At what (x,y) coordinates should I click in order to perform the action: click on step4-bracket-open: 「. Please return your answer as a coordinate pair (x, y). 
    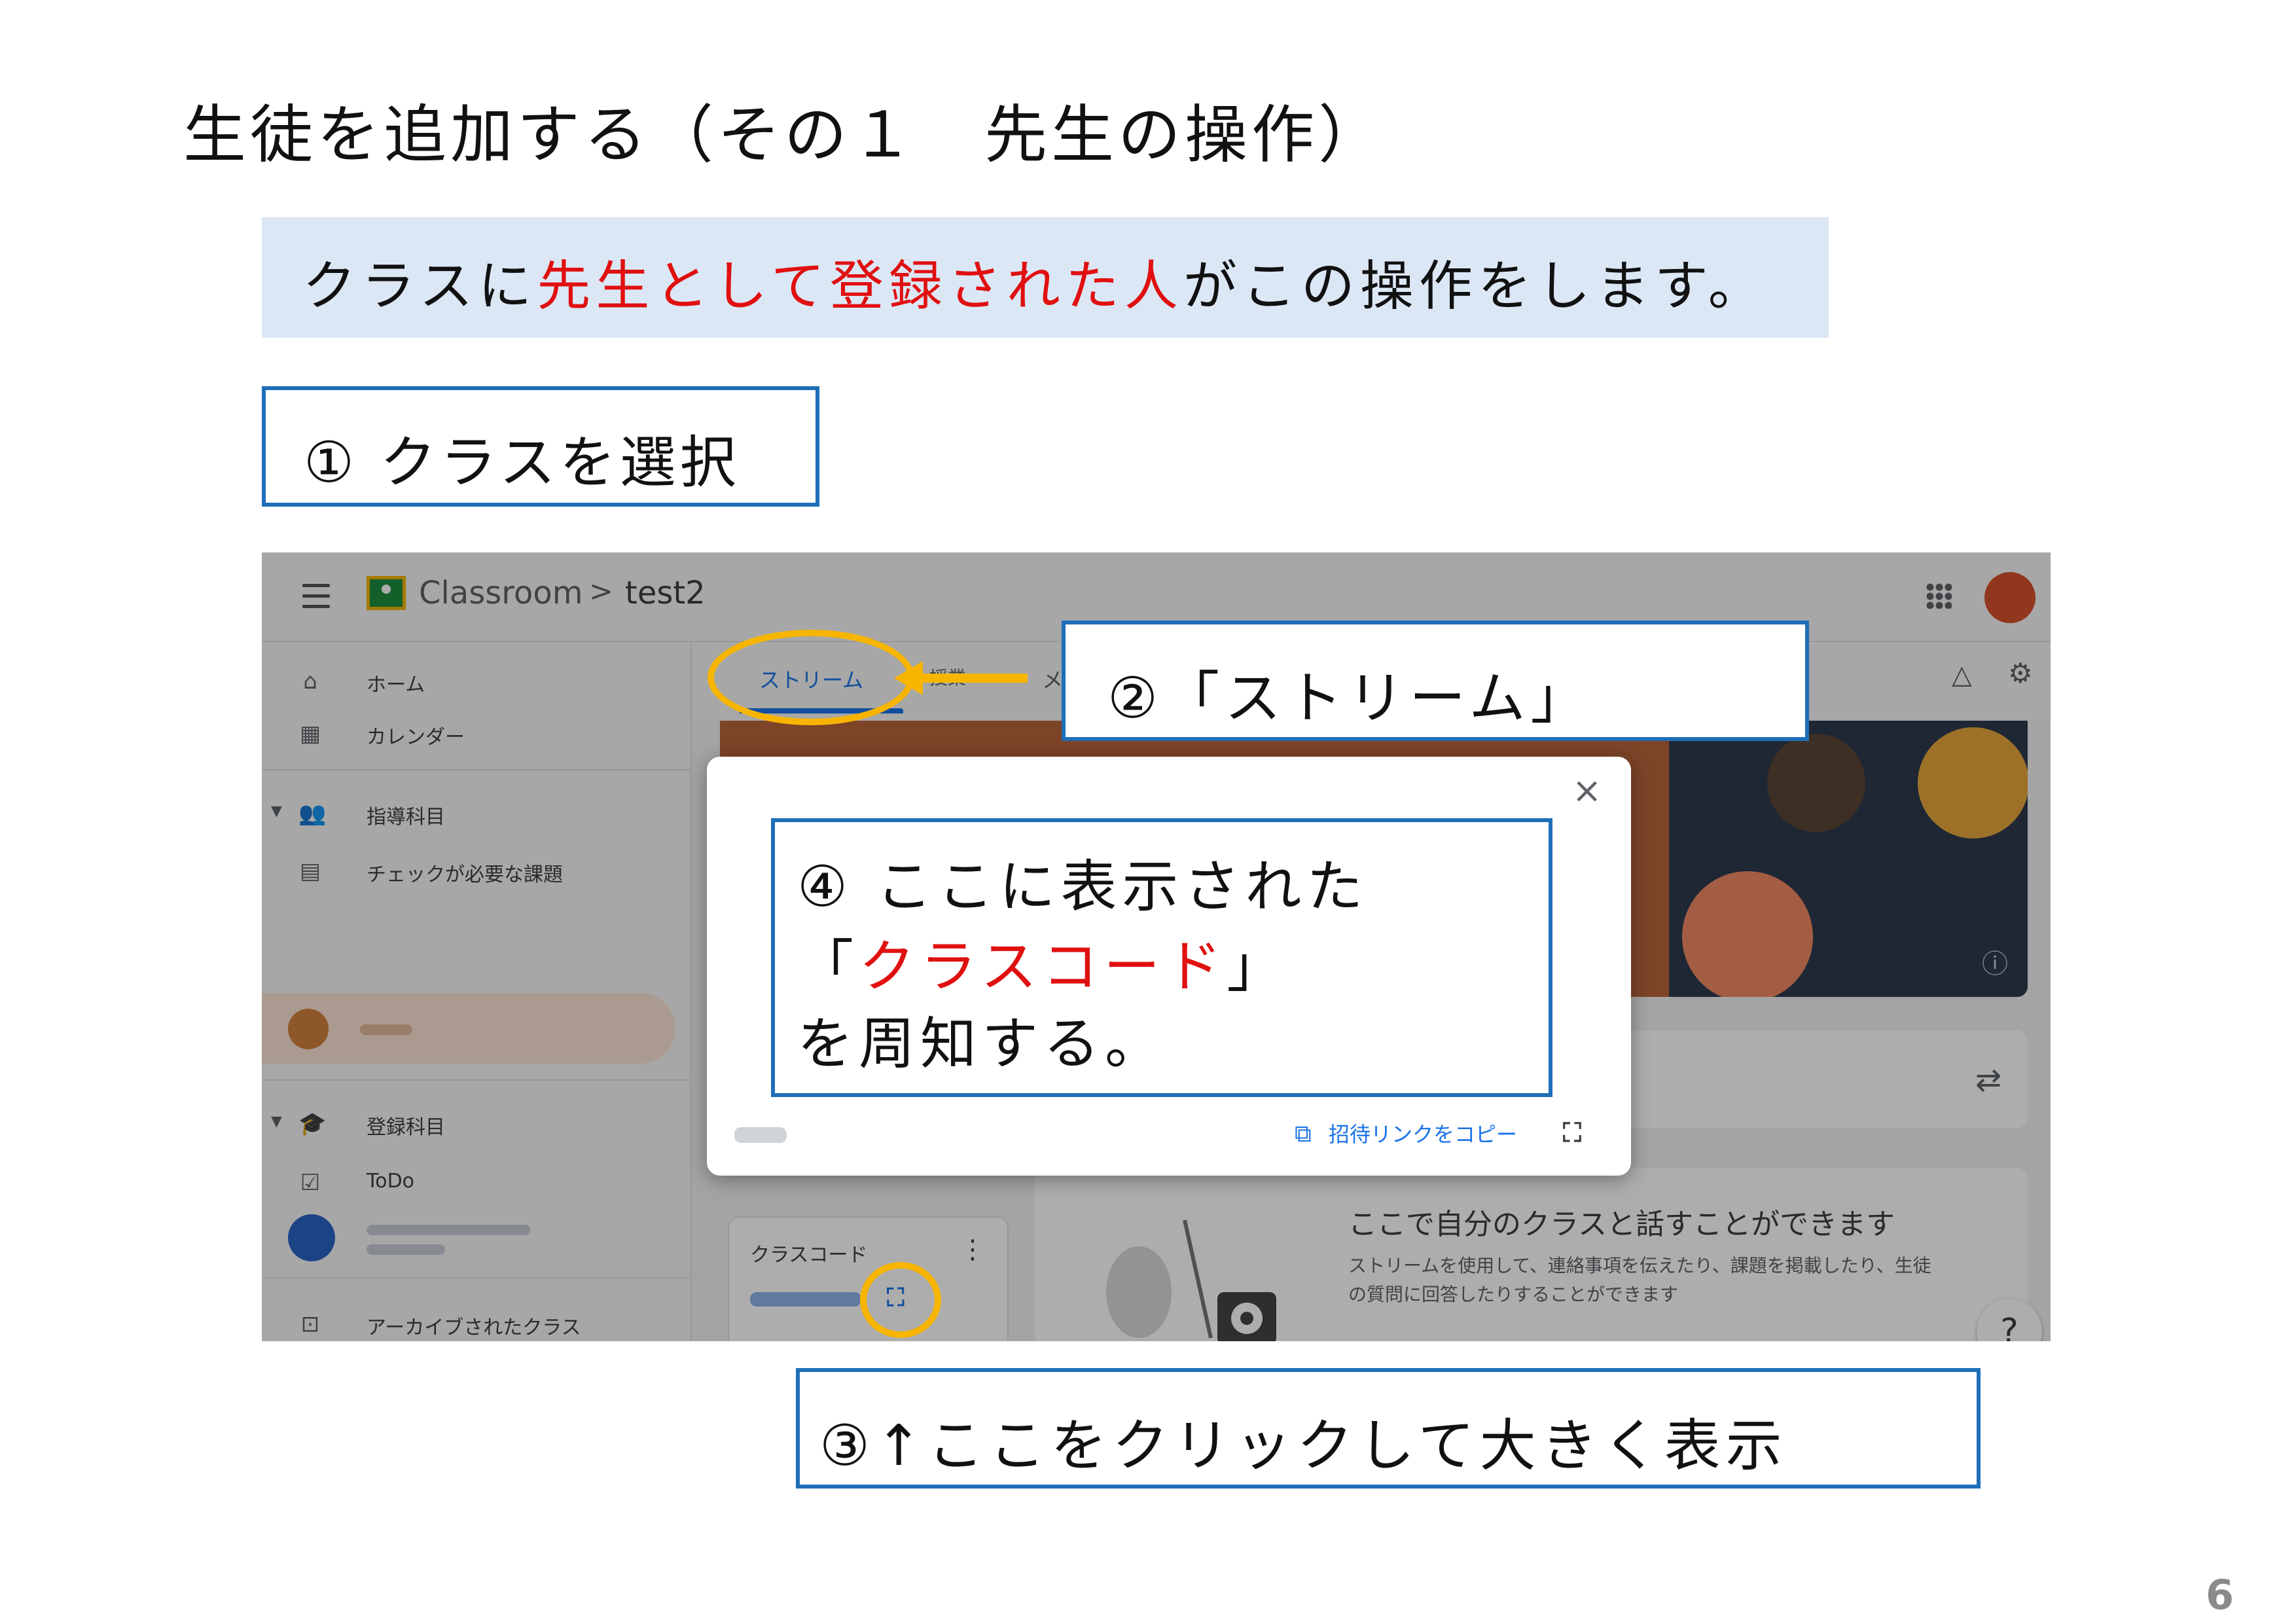
    Looking at the image, I should click on (828, 967).